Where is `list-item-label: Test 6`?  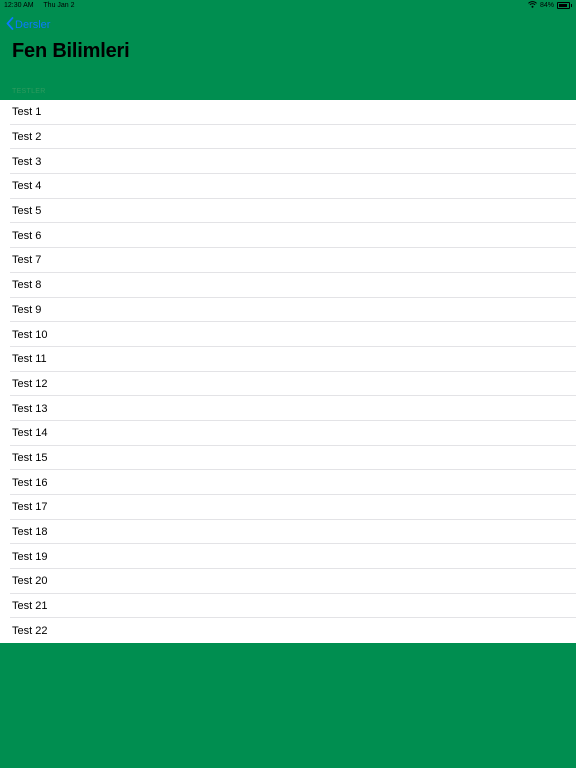 list-item-label: Test 6 is located at coordinates (27, 235).